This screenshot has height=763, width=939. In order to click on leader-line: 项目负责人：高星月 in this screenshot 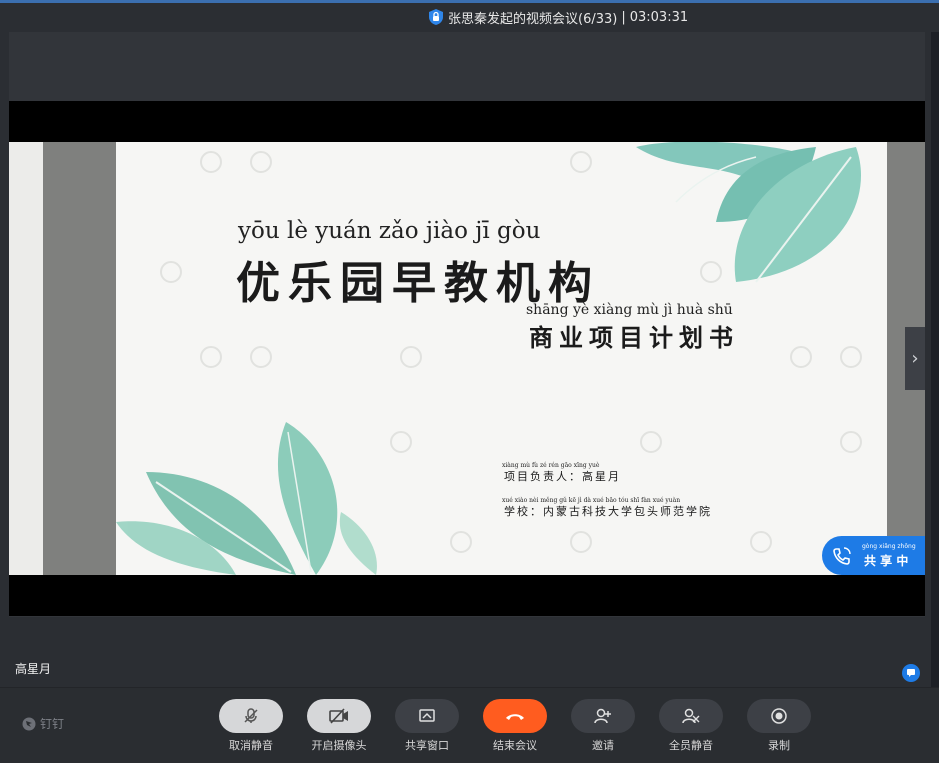, I will do `click(562, 476)`.